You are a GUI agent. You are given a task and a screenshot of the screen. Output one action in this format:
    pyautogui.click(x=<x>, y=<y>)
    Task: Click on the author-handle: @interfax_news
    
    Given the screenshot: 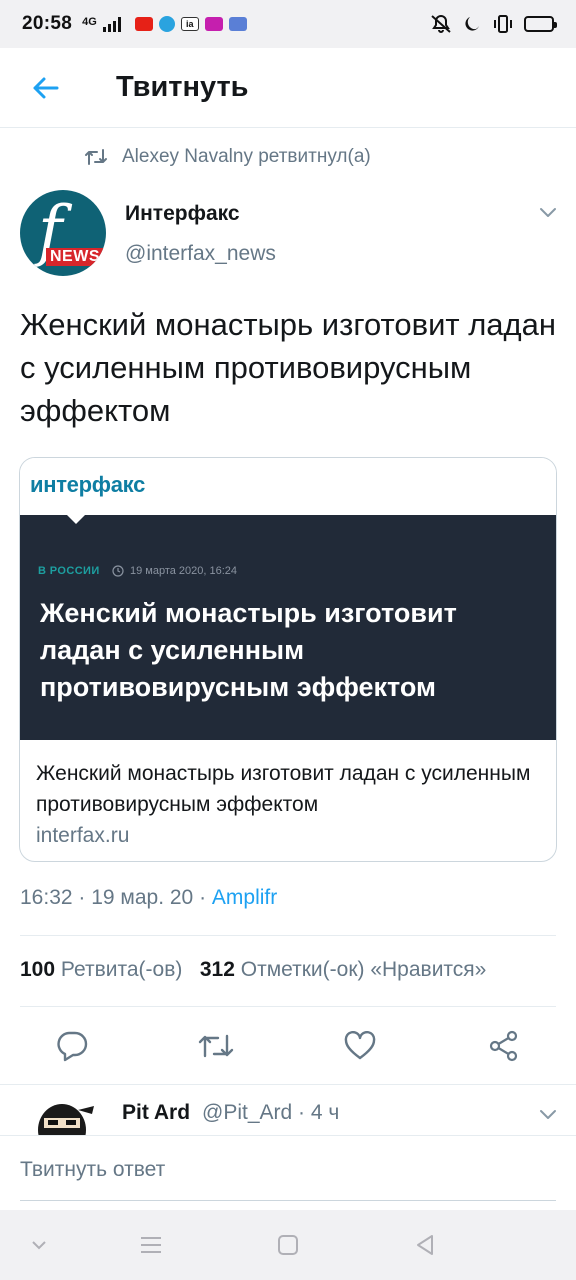 What is the action you would take?
    pyautogui.click(x=200, y=254)
    